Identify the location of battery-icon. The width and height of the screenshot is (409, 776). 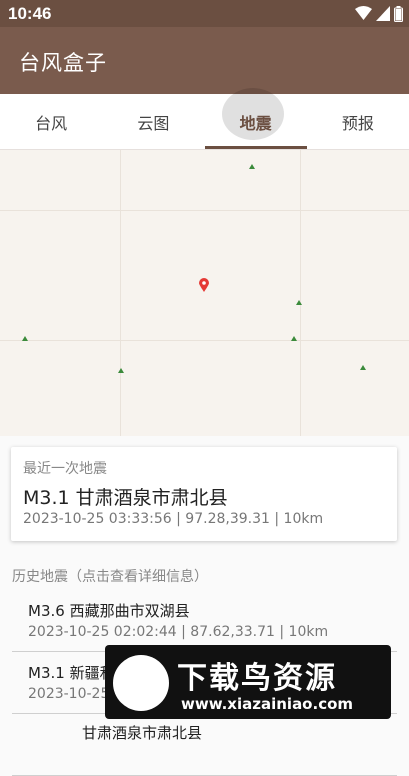
(398, 13).